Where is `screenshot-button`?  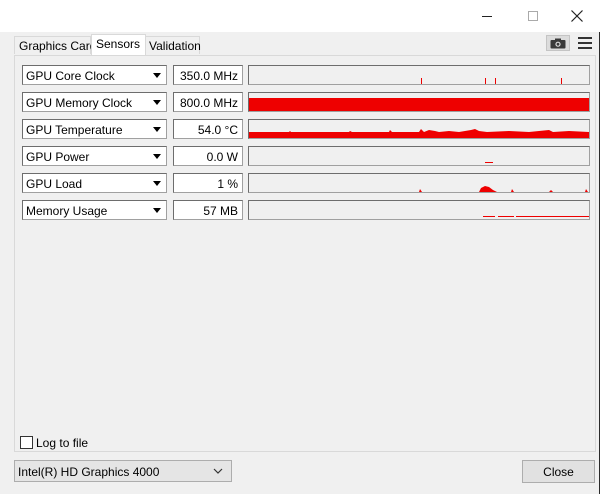
screenshot-button is located at coordinates (558, 43).